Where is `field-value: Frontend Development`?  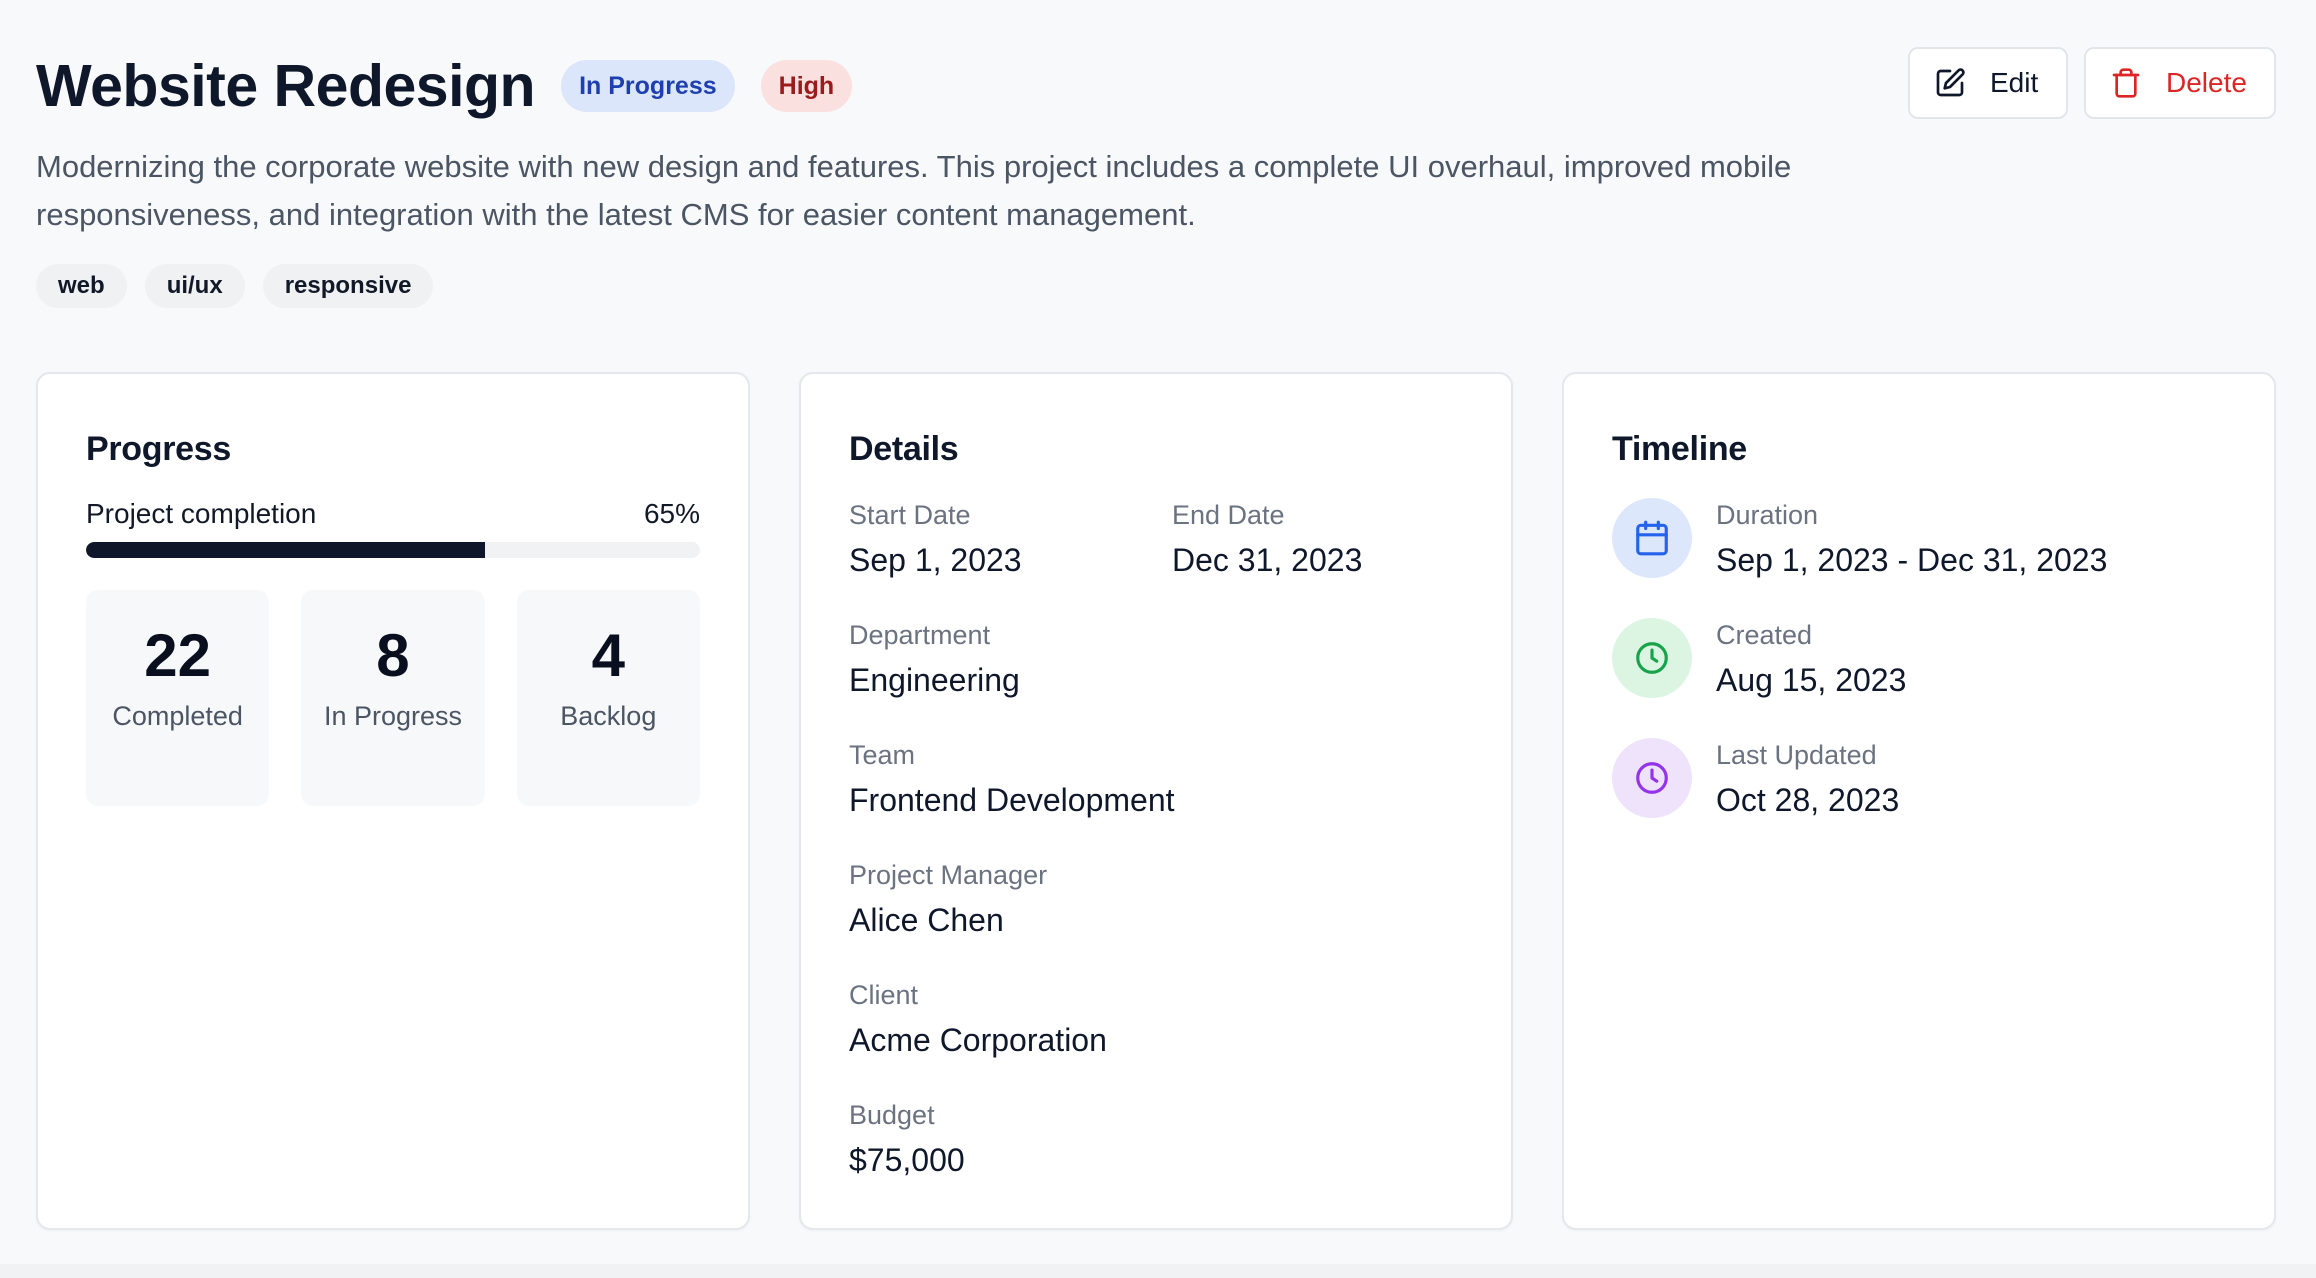
field-value: Frontend Development is located at coordinates (1012, 800).